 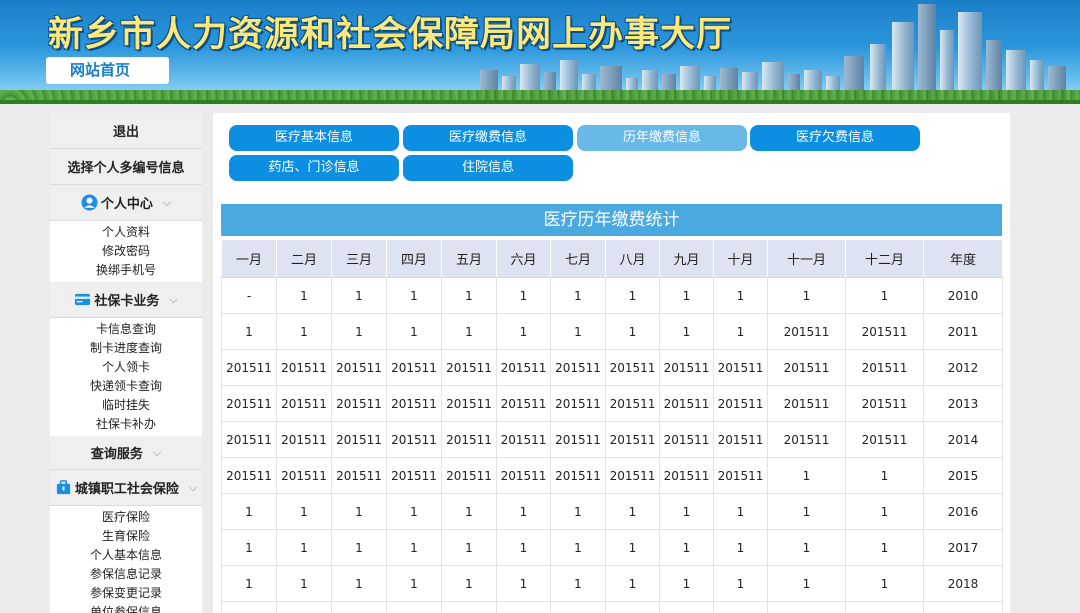 I want to click on sidebar-section-personal-center: 个人中心 ⌵, so click(x=126, y=203).